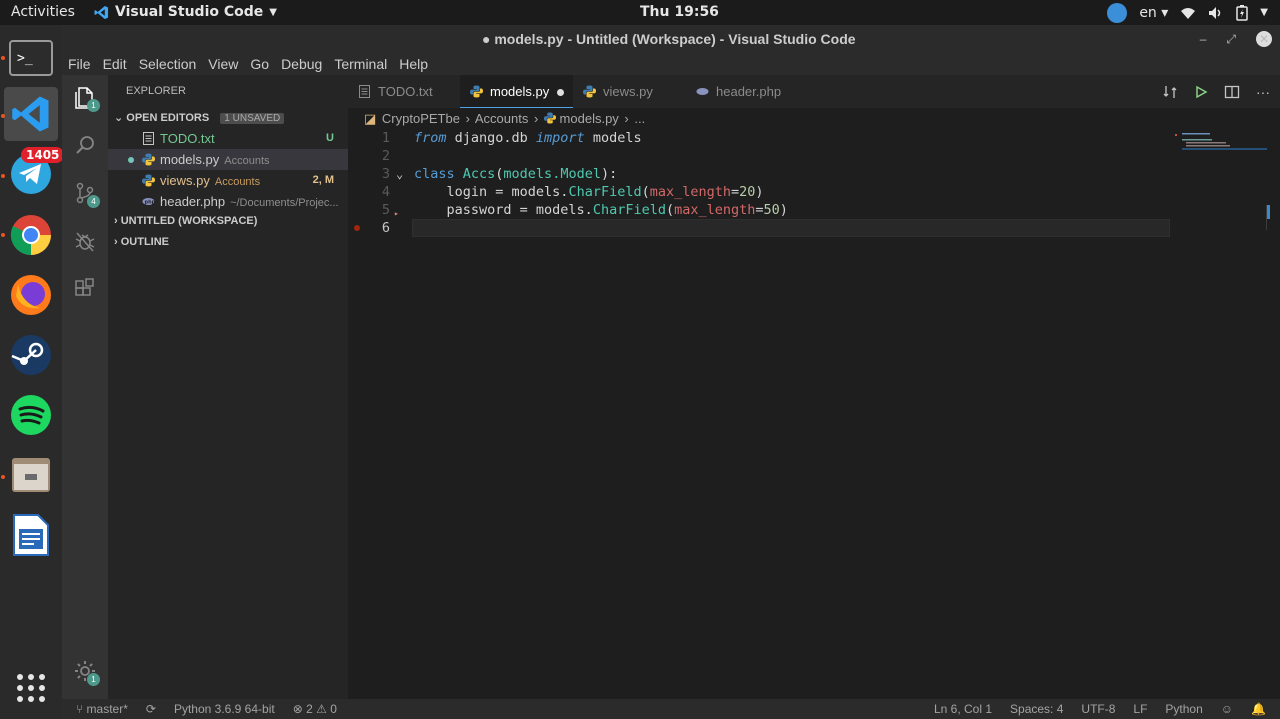 Image resolution: width=1280 pixels, height=719 pixels. I want to click on menu-help: Help, so click(413, 64).